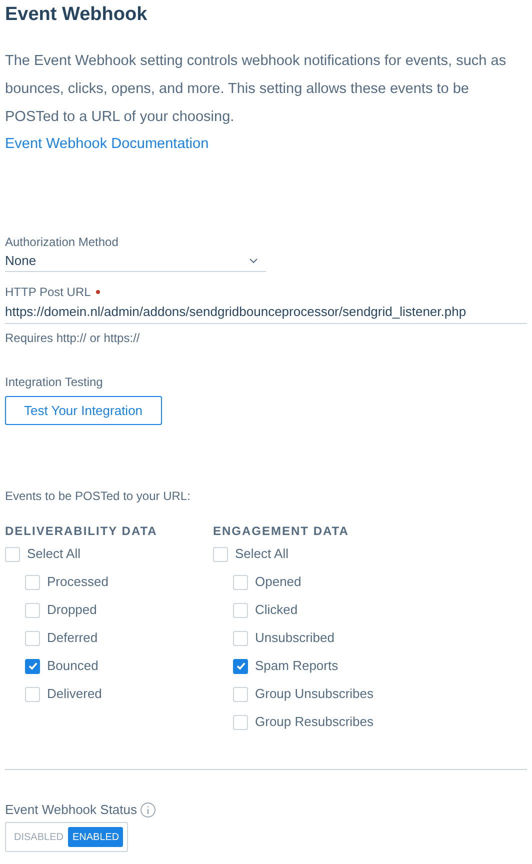 Image resolution: width=532 pixels, height=864 pixels. I want to click on field-label: Event Webhook Status, so click(71, 810).